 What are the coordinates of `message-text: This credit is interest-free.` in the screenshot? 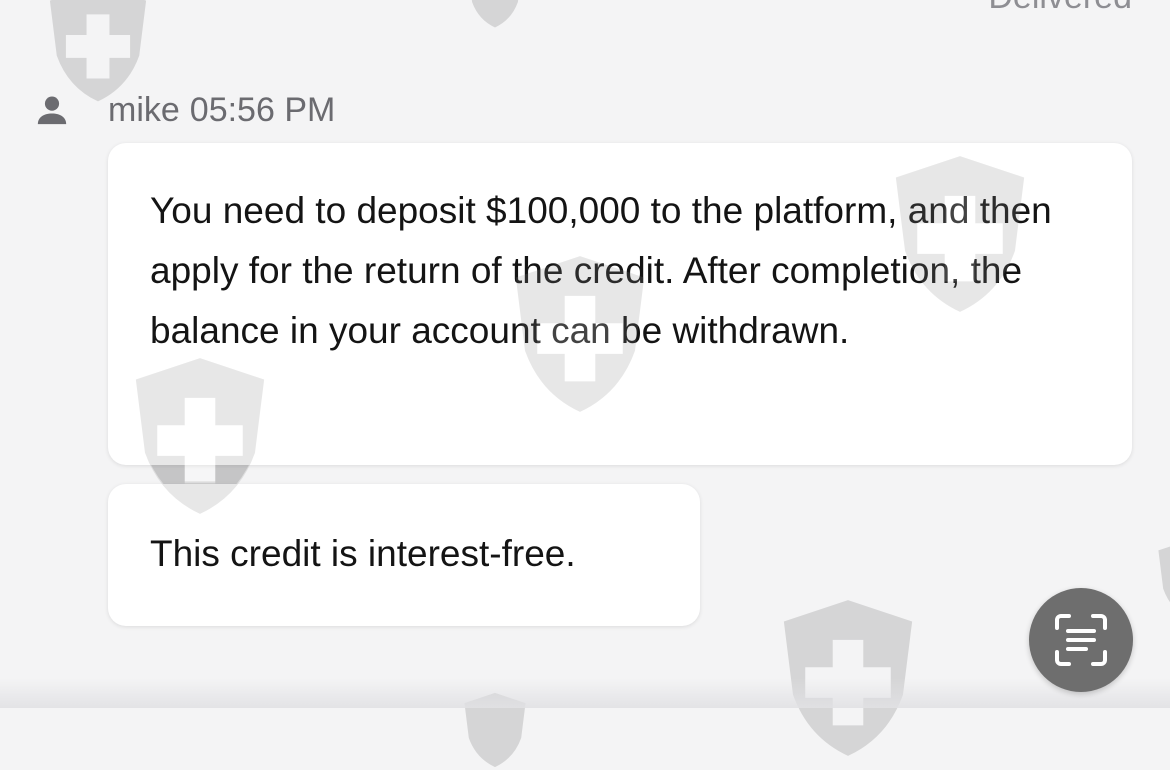 It's located at (363, 553).